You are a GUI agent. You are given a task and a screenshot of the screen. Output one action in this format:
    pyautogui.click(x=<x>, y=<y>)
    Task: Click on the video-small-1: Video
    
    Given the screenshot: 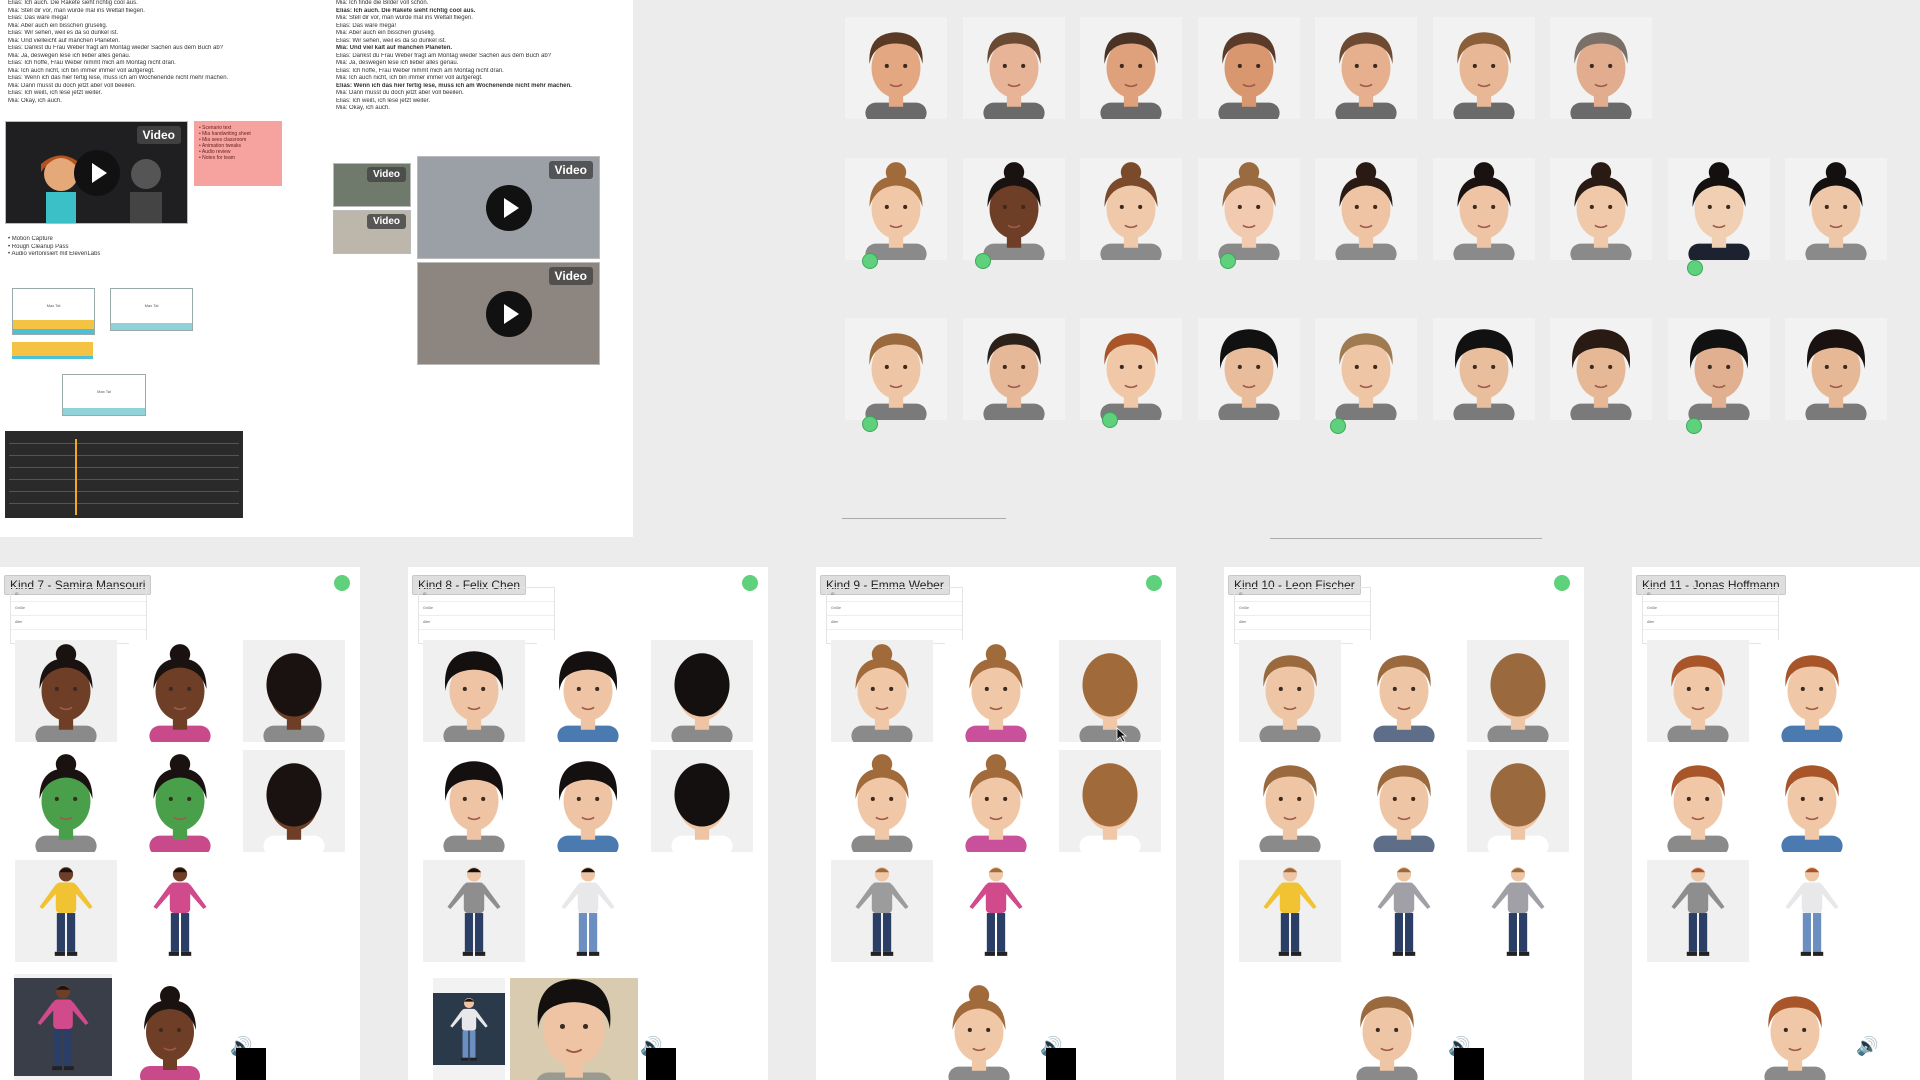 What is the action you would take?
    pyautogui.click(x=372, y=185)
    